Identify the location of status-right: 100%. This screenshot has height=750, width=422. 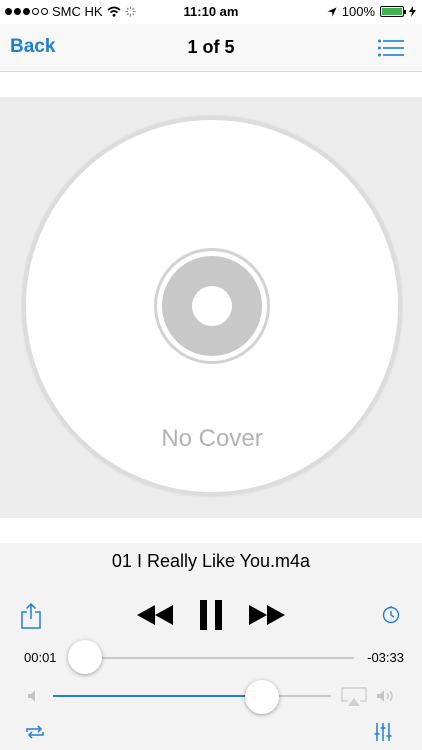
(371, 11).